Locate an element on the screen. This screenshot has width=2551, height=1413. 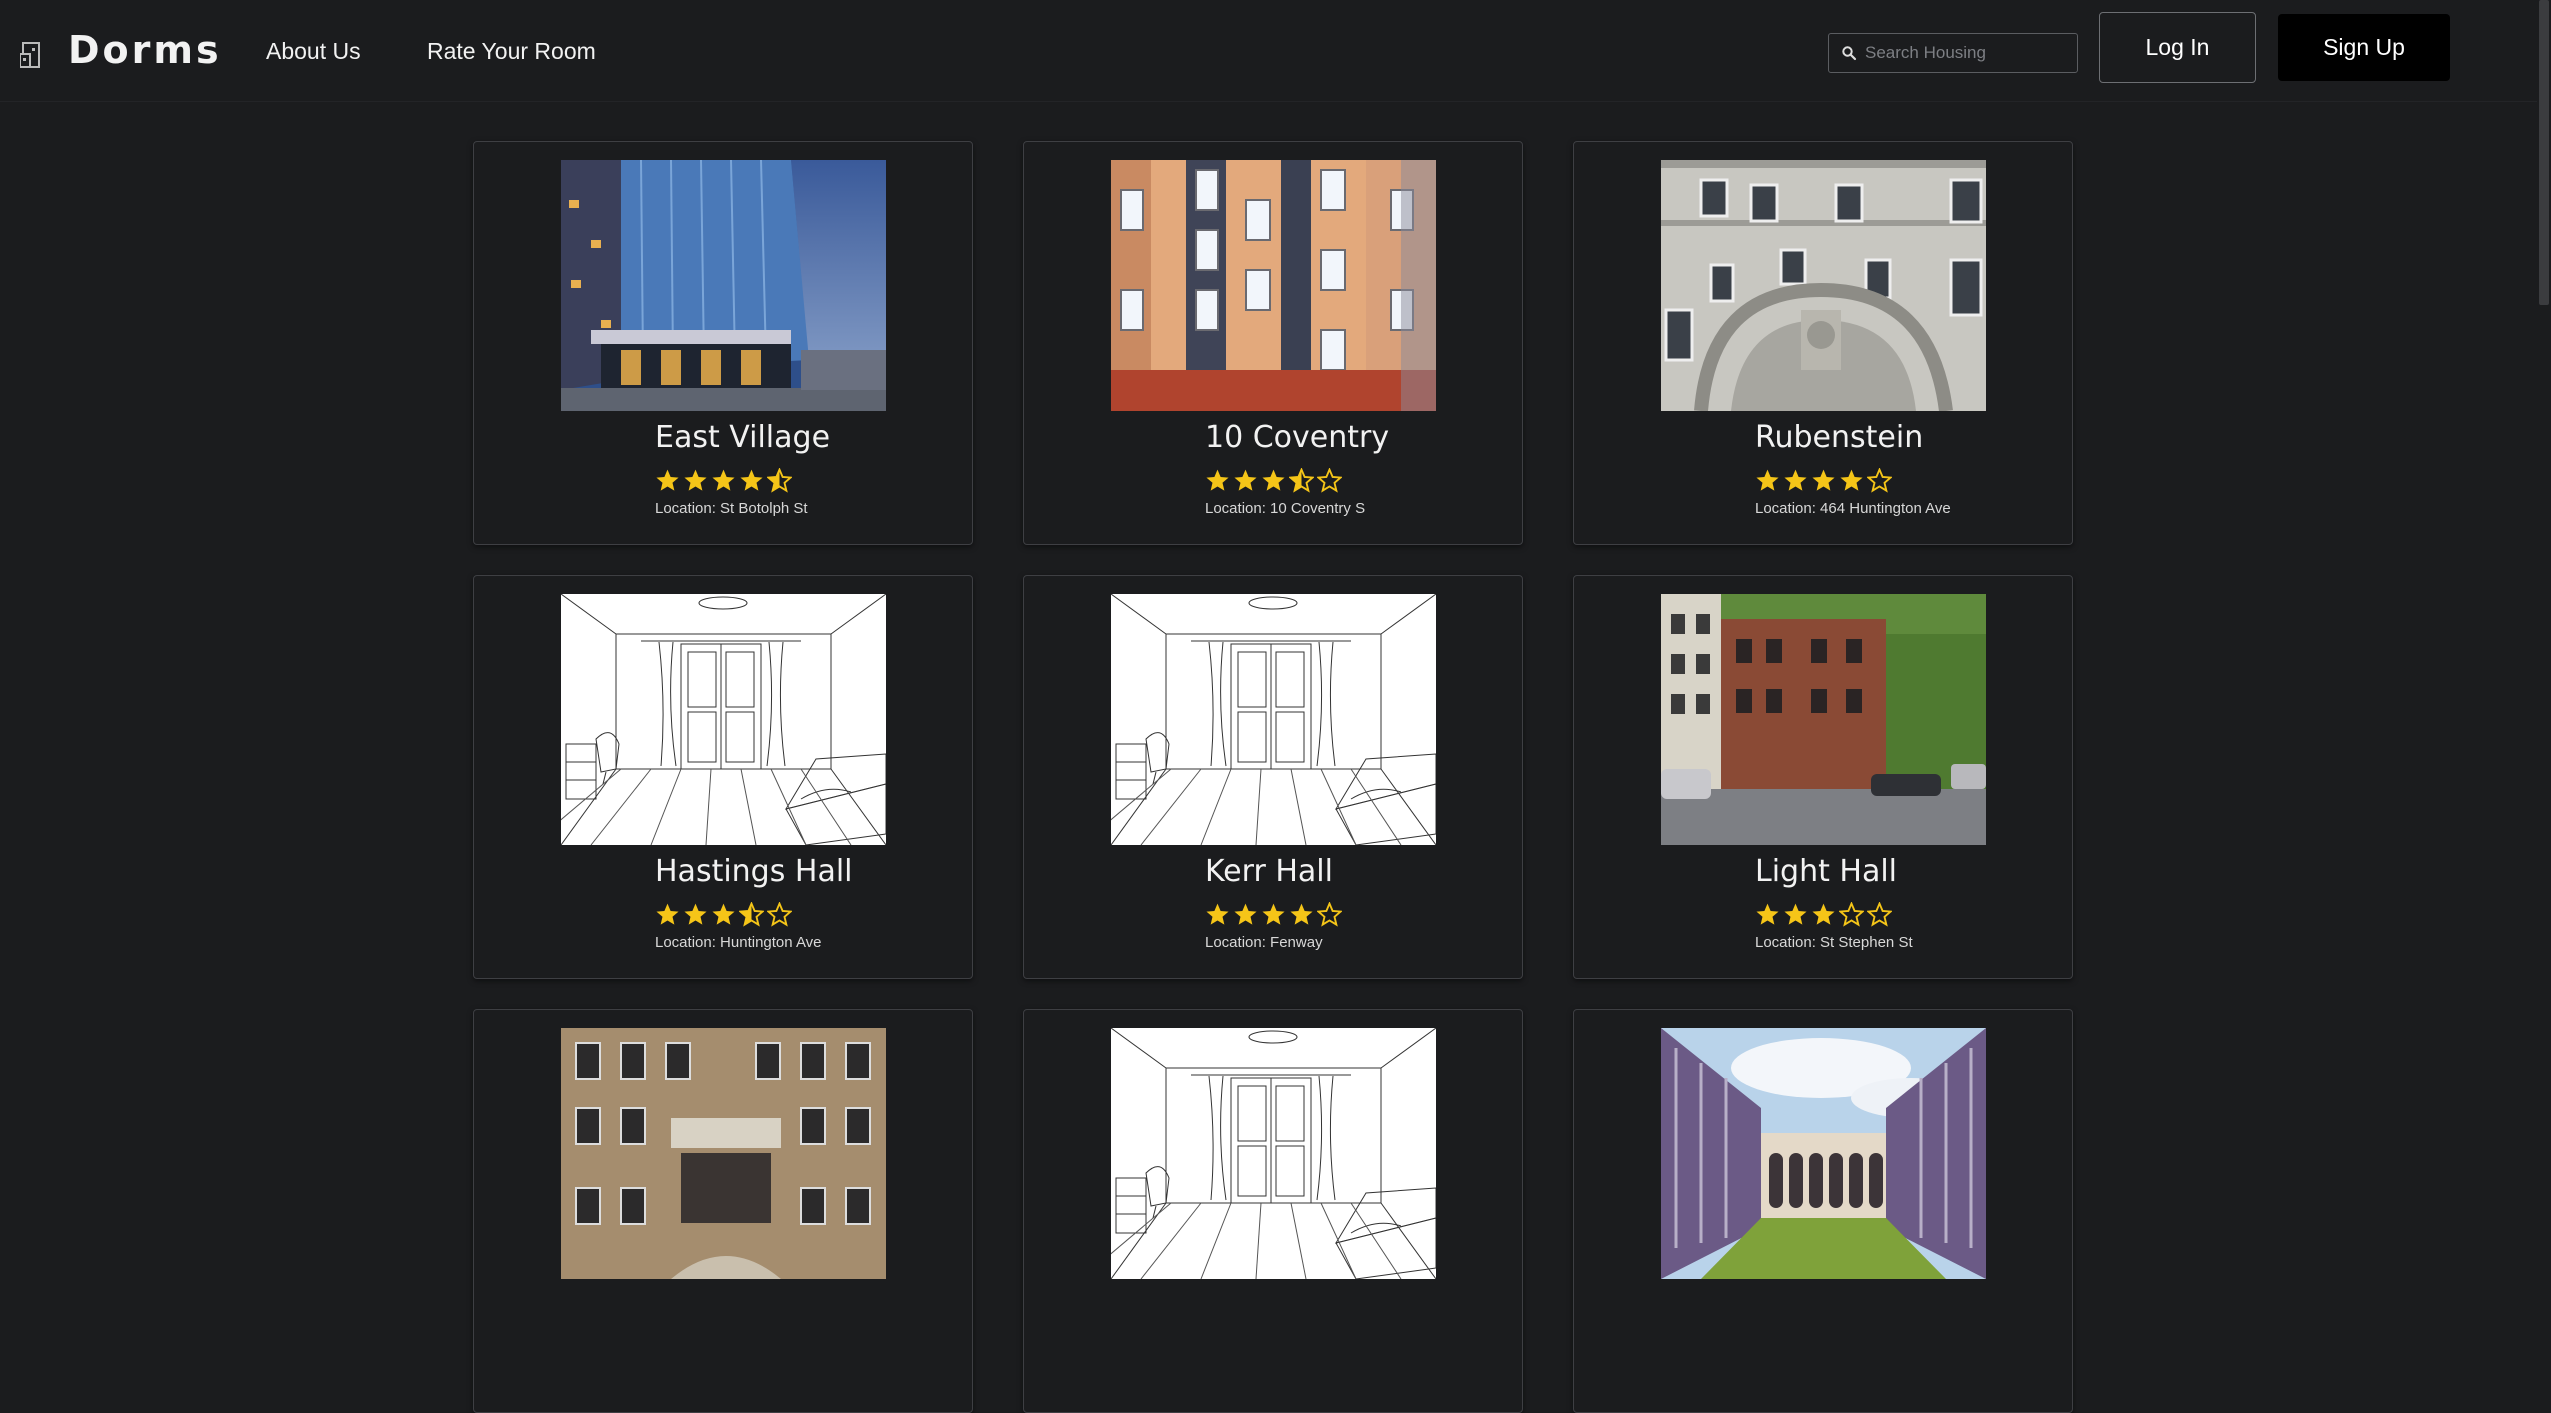
housing-card-location: Location: 464 Huntington Ave is located at coordinates (1853, 508).